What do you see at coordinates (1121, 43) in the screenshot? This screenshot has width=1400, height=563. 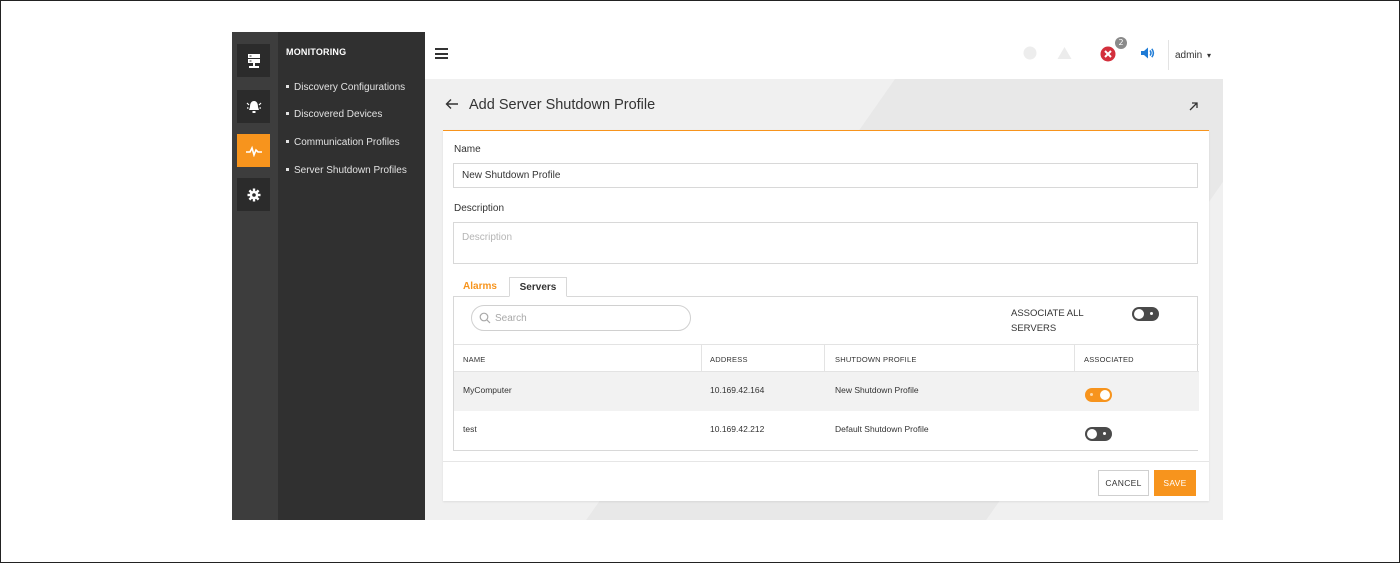 I see `alarm-count-badge: 2` at bounding box center [1121, 43].